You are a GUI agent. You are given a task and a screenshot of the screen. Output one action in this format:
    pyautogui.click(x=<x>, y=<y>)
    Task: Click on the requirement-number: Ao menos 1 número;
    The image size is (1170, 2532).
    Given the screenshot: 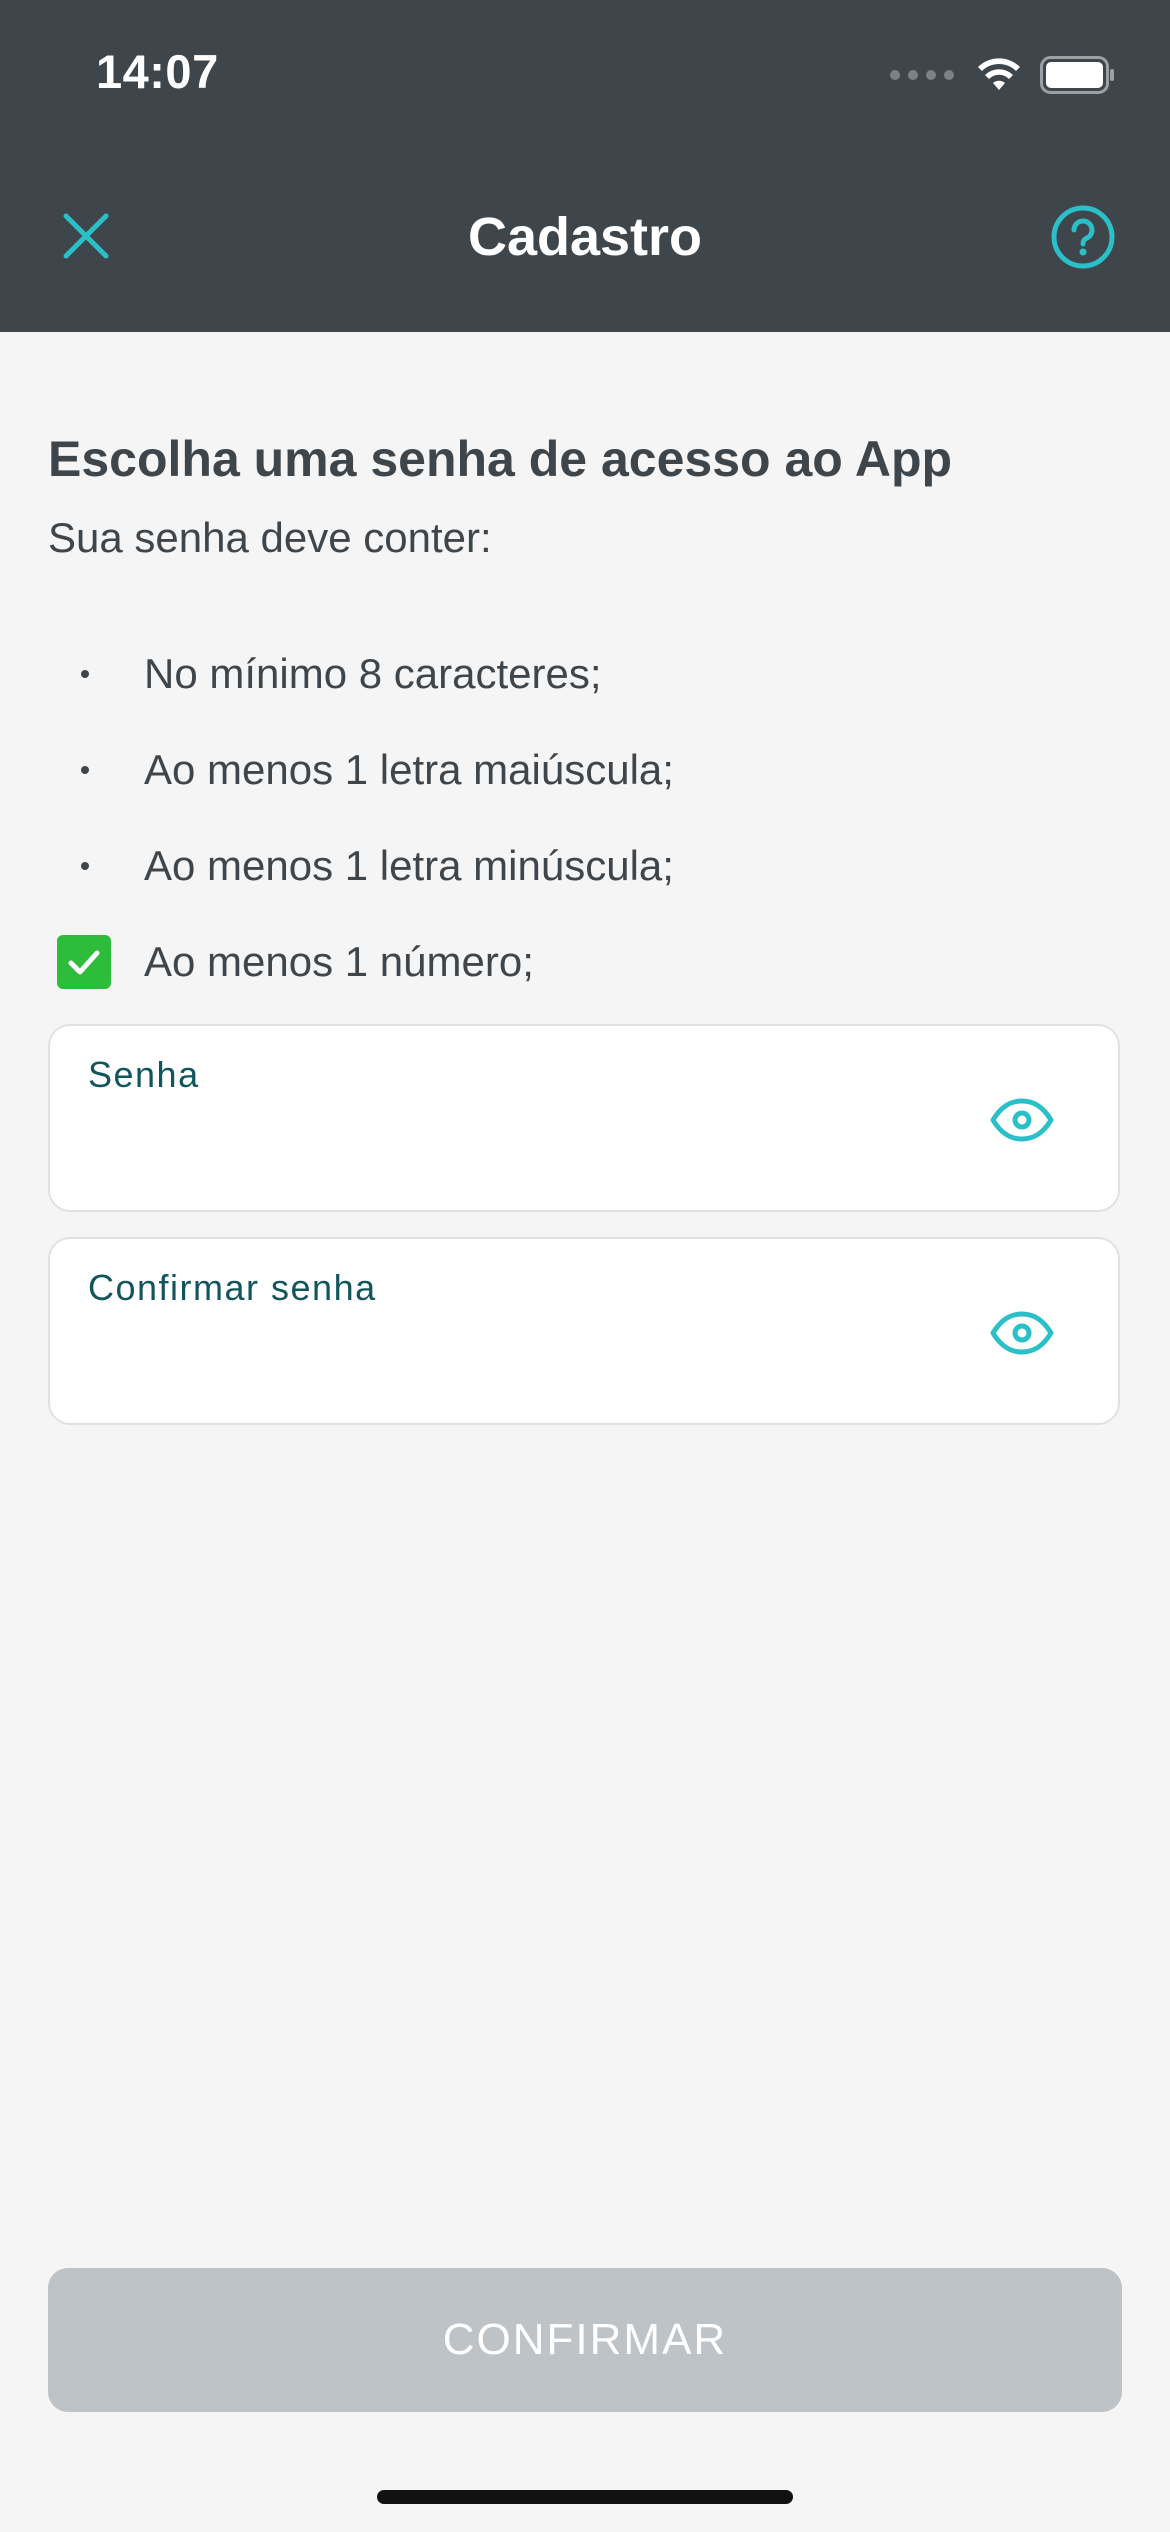 What is the action you would take?
    pyautogui.click(x=585, y=962)
    